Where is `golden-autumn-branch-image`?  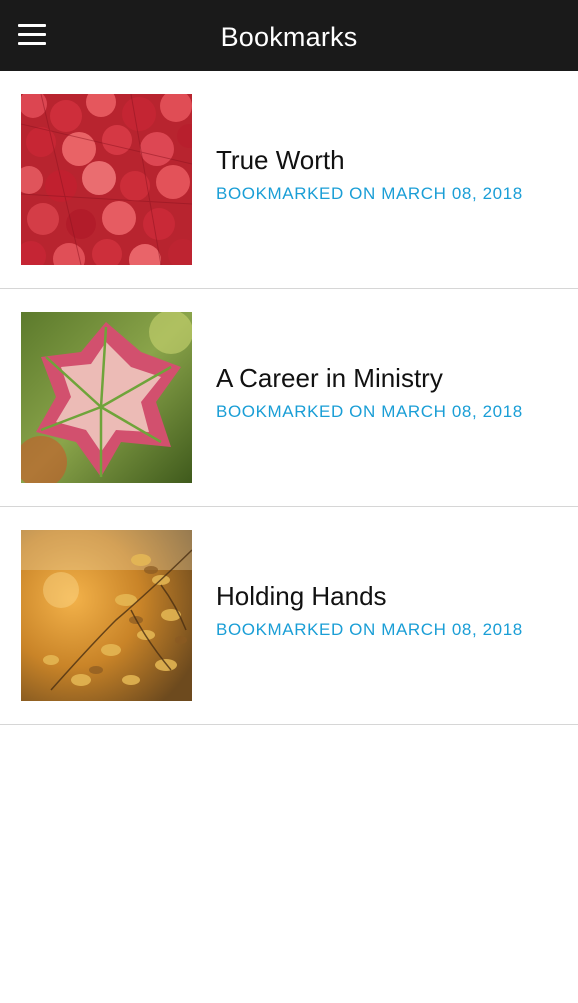
golden-autumn-branch-image is located at coordinates (106, 615).